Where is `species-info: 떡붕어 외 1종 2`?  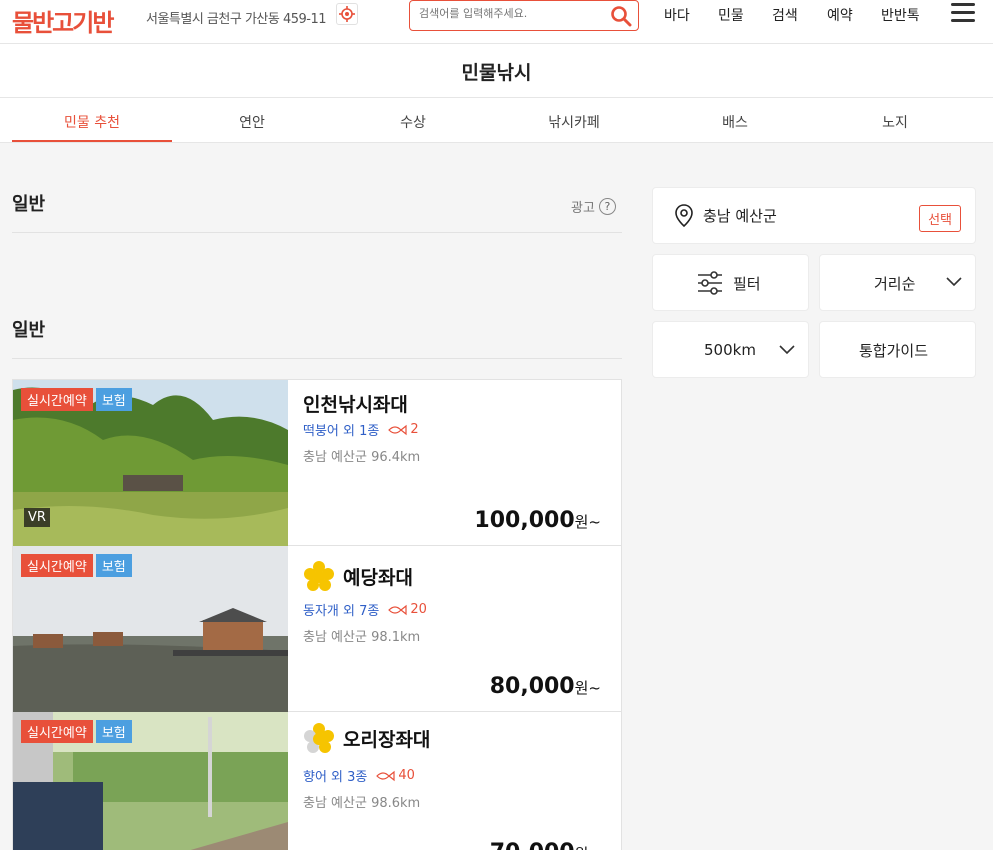 species-info: 떡붕어 외 1종 2 is located at coordinates (361, 429).